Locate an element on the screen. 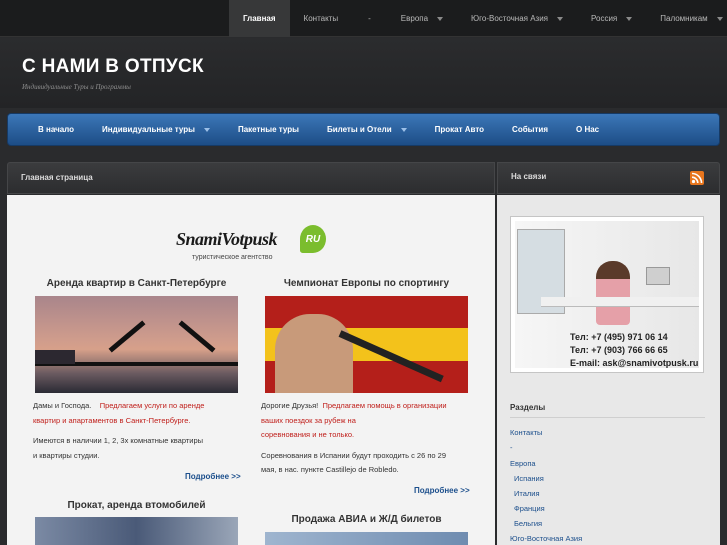 The width and height of the screenshot is (727, 545). receptionist-figure is located at coordinates (613, 293).